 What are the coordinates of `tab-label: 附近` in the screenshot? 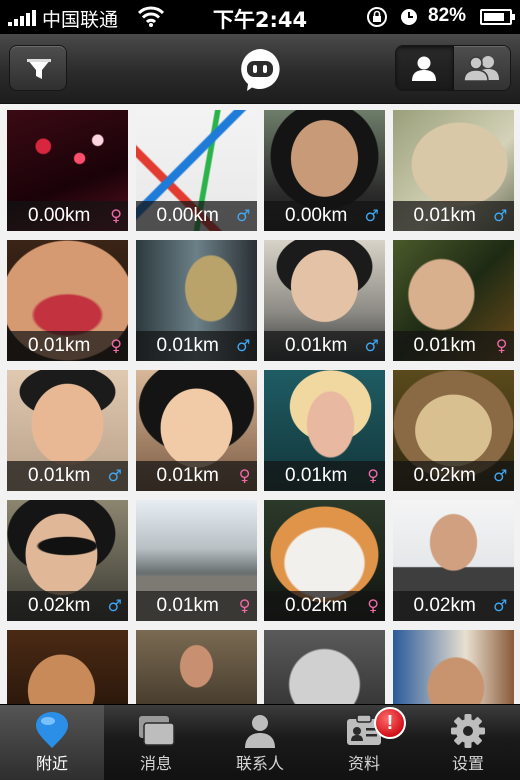 It's located at (51, 763).